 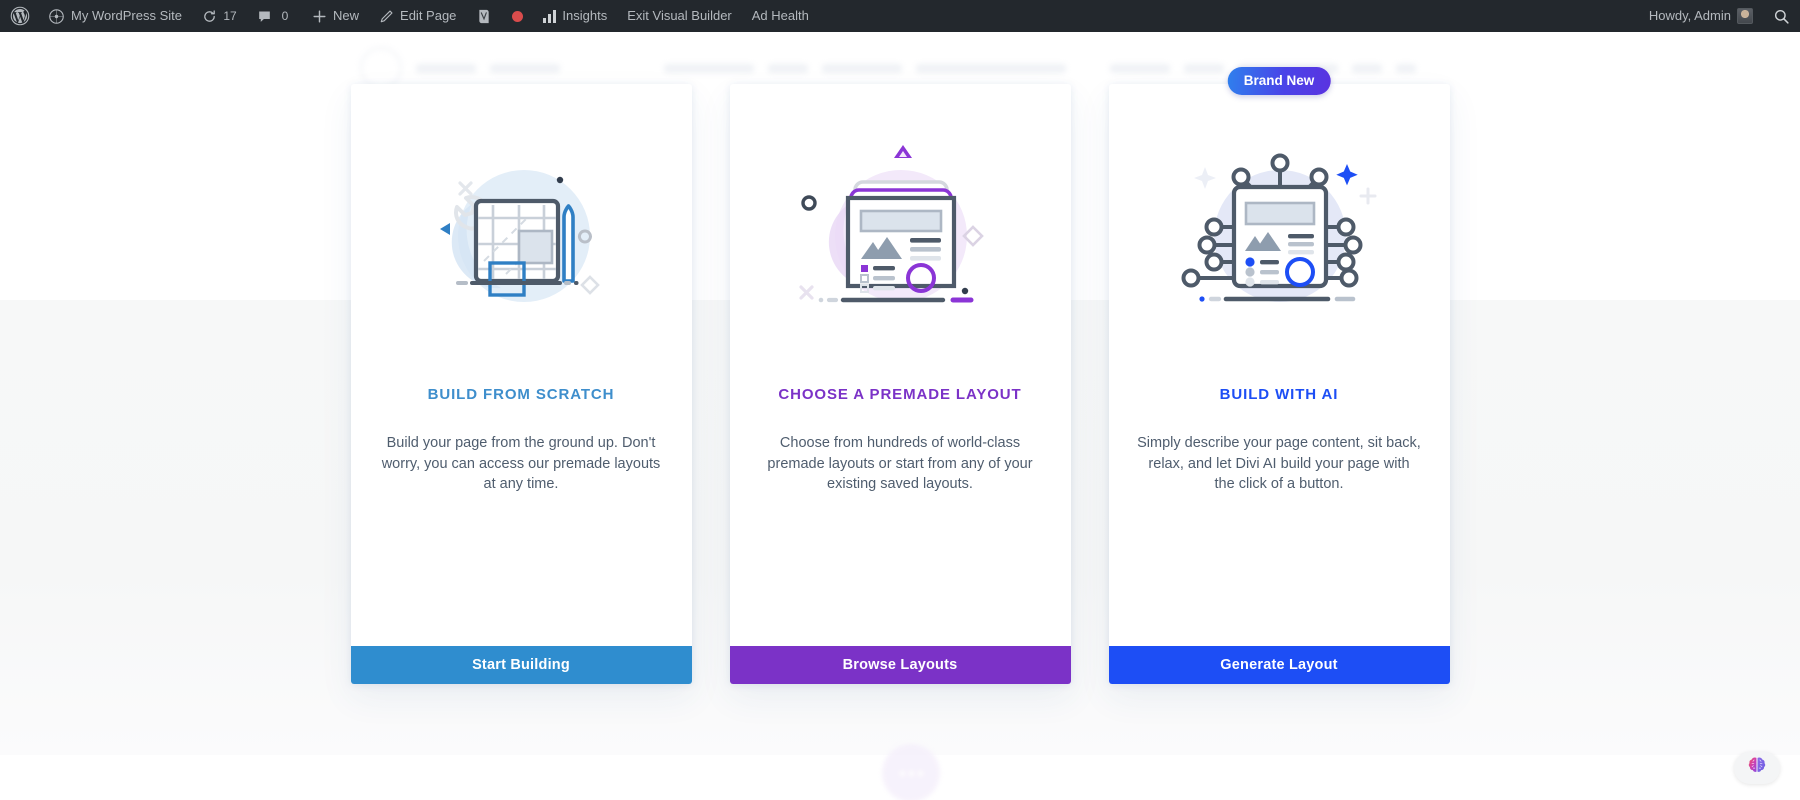 I want to click on admin-bar-search-button, so click(x=1781, y=16).